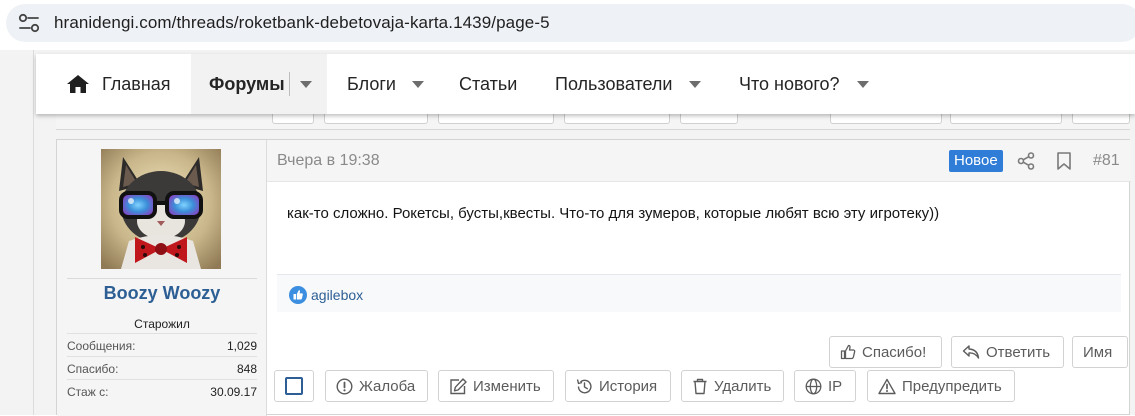  What do you see at coordinates (337, 295) in the screenshot?
I see `reaction-user-link: agilebox` at bounding box center [337, 295].